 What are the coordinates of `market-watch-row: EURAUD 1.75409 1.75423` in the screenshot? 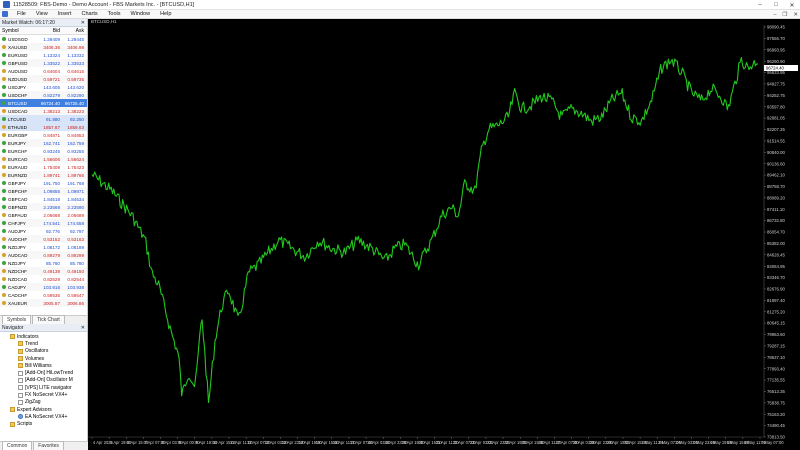 It's located at (43, 167).